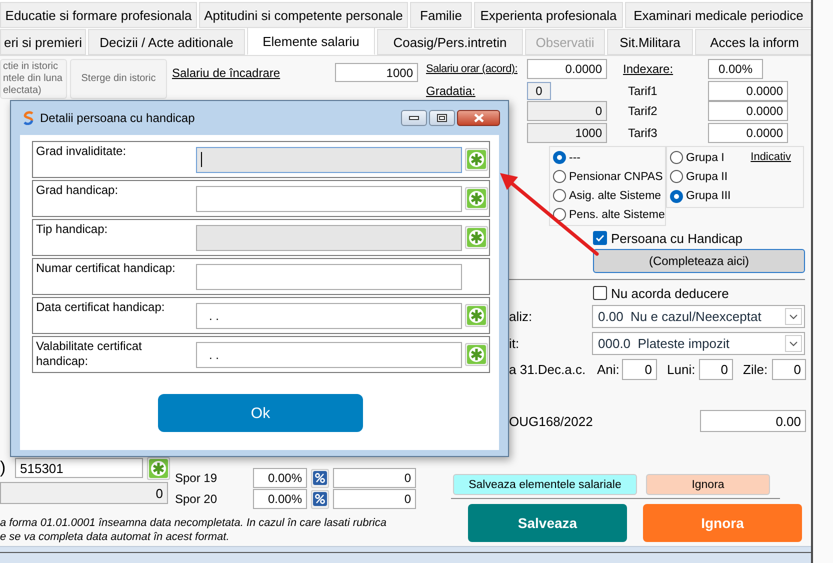 The height and width of the screenshot is (563, 833). What do you see at coordinates (699, 261) in the screenshot?
I see `complete-button: (Completeaza aici)` at bounding box center [699, 261].